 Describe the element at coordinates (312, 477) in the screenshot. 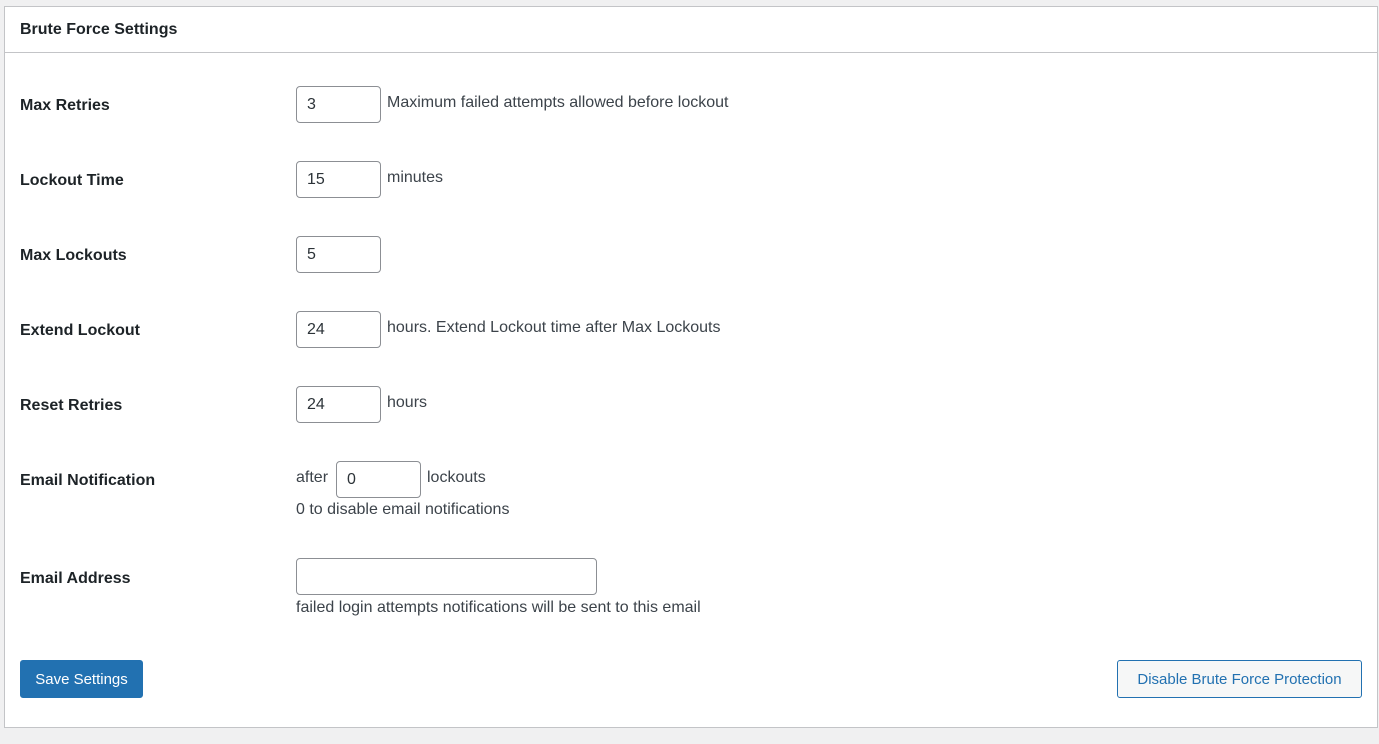

I see `email-notification-prefix: after` at that location.